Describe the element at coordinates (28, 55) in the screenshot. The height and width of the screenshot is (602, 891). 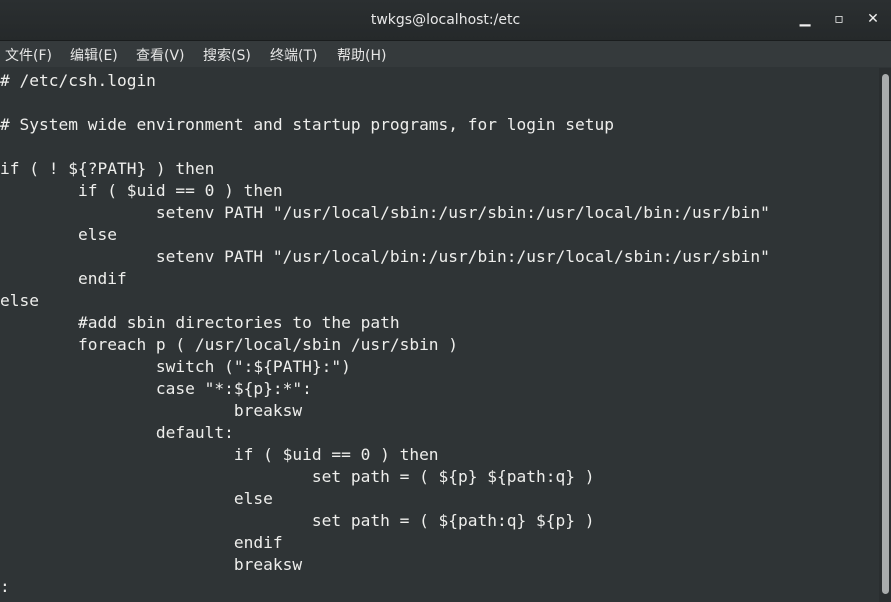
I see `menu-file: 文件(F)` at that location.